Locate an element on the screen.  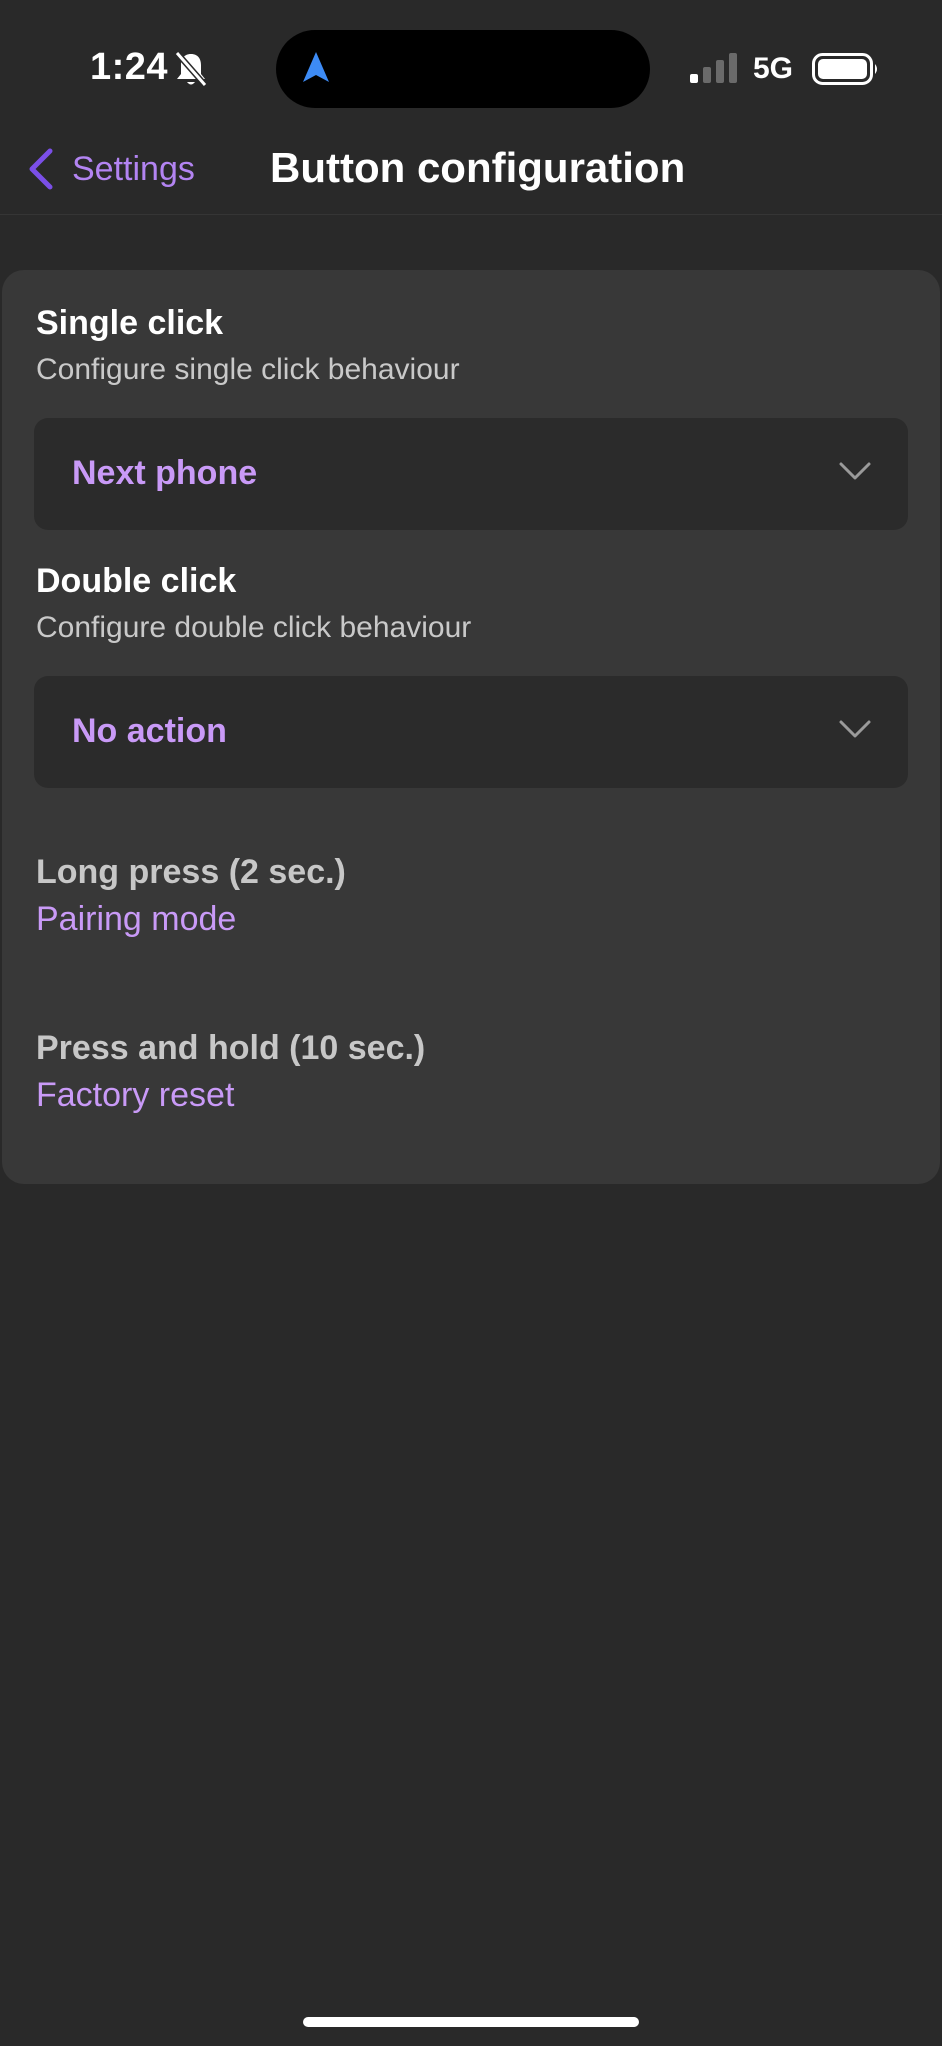
status-time: 1:24 is located at coordinates (129, 67).